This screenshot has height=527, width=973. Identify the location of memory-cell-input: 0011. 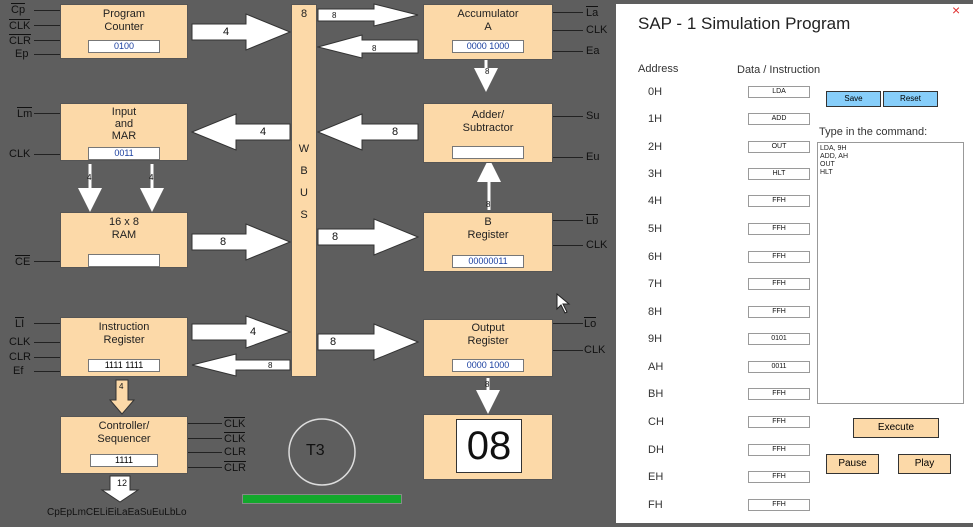
(779, 367).